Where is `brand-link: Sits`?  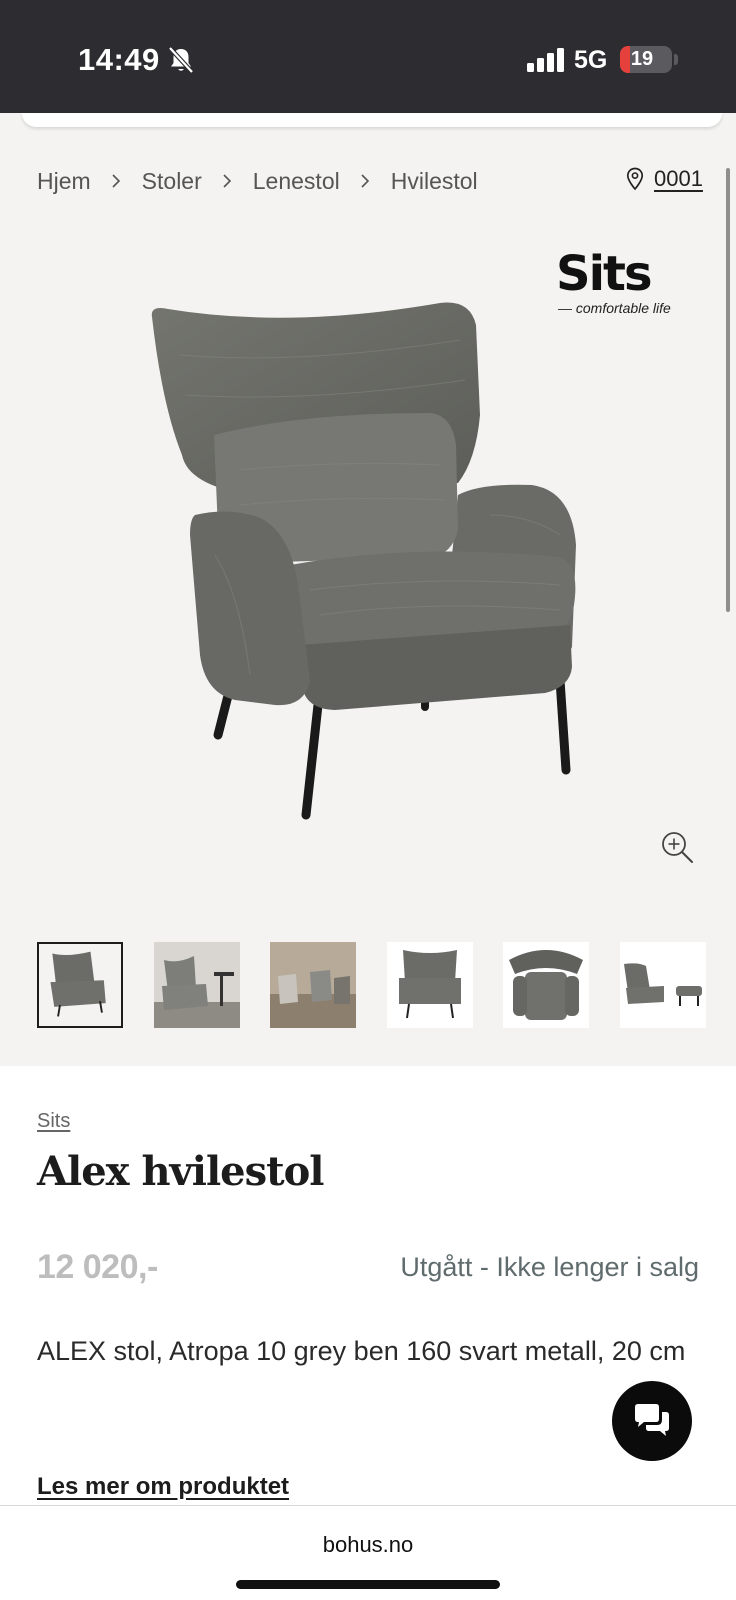
brand-link: Sits is located at coordinates (53, 1121).